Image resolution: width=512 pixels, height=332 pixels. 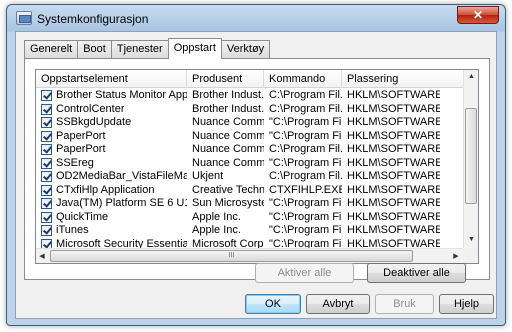 What do you see at coordinates (194, 48) in the screenshot?
I see `tab-startup: Oppstart` at bounding box center [194, 48].